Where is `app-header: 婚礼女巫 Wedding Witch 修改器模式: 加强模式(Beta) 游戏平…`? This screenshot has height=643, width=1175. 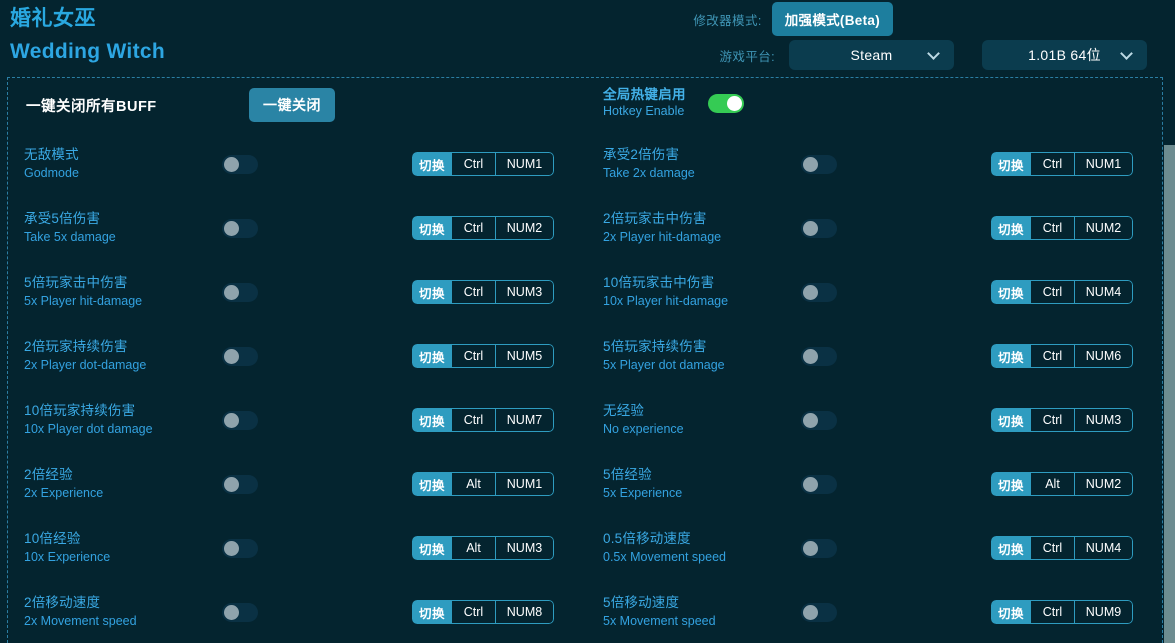
app-header: 婚礼女巫 Wedding Witch 修改器模式: 加强模式(Beta) 游戏平… is located at coordinates (587, 38).